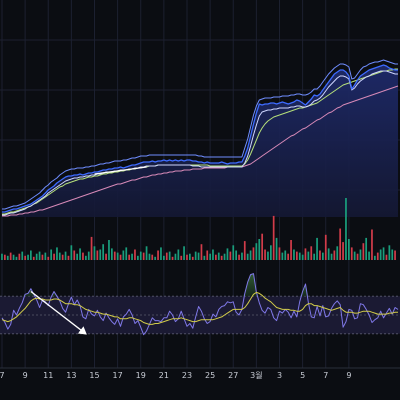 Image resolution: width=400 pixels, height=400 pixels. I want to click on x-tick-label: 27, so click(233, 375).